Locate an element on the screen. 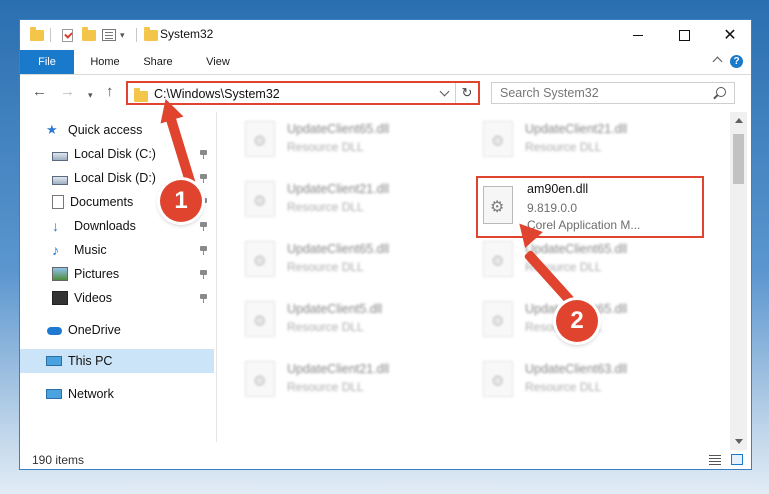 The image size is (769, 494). search-placeholder: Search System32 is located at coordinates (549, 93).